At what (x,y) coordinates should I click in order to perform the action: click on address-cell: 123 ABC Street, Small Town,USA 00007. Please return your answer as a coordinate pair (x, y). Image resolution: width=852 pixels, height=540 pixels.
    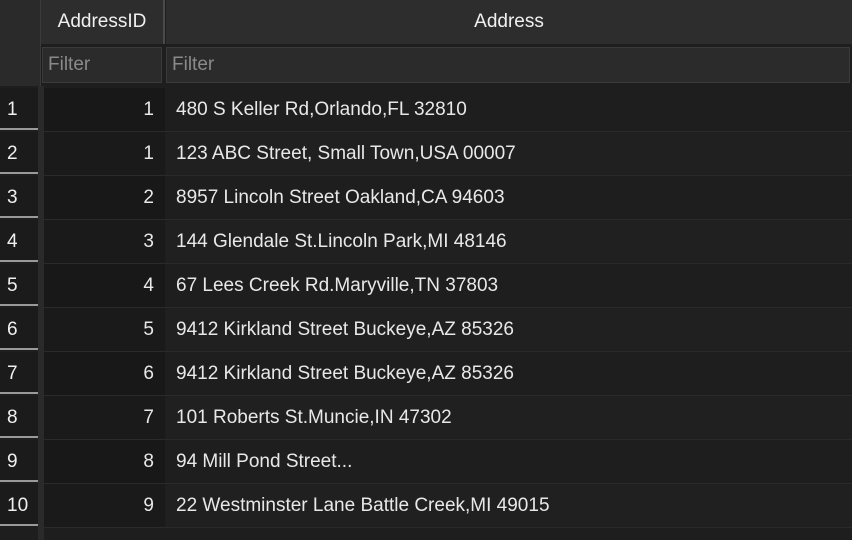
    Looking at the image, I should click on (509, 154).